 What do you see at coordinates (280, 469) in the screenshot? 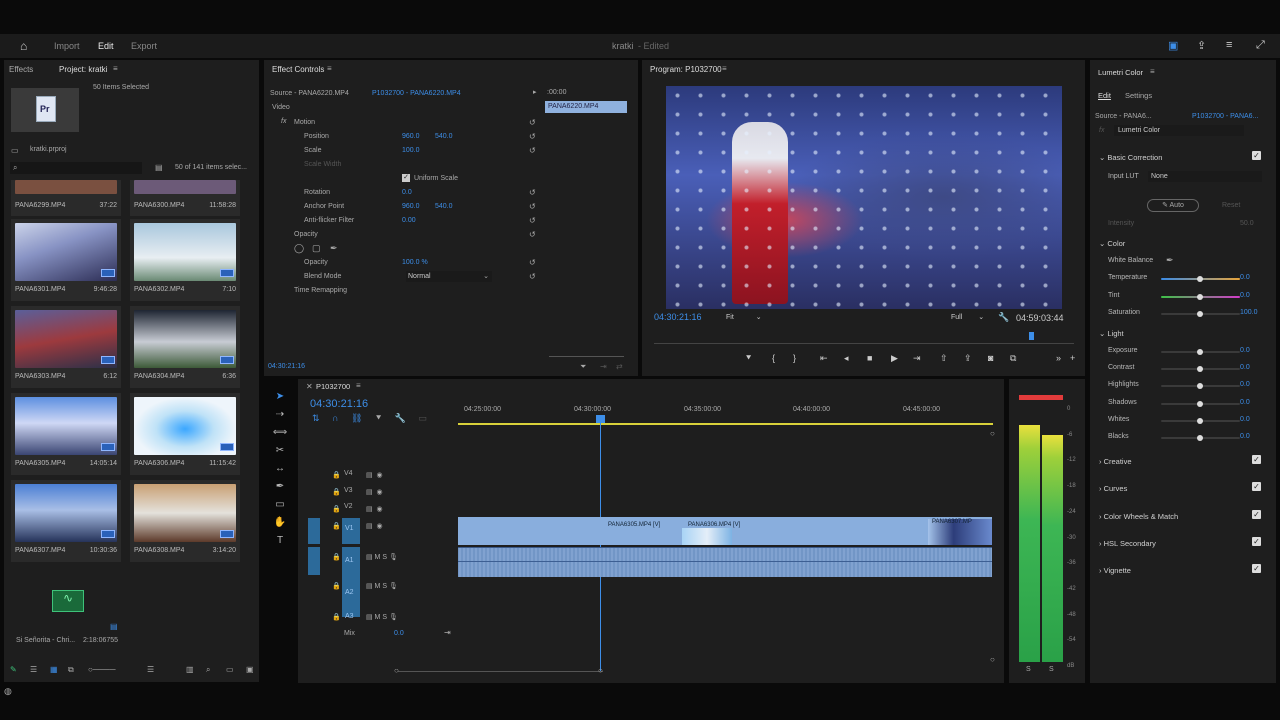
I see `slip-icon: ↔` at bounding box center [280, 469].